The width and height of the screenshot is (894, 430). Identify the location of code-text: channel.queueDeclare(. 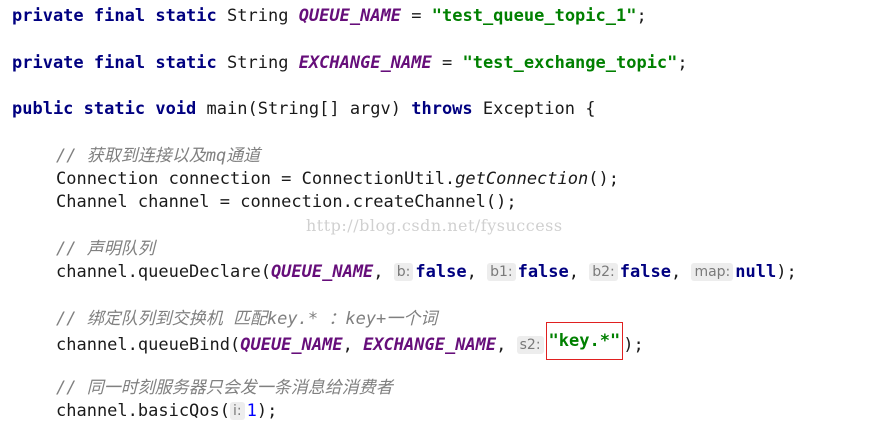
(163, 272).